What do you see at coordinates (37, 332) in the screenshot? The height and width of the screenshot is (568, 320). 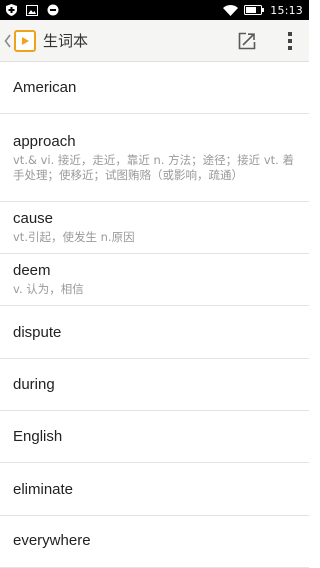 I see `word-text: dispute` at bounding box center [37, 332].